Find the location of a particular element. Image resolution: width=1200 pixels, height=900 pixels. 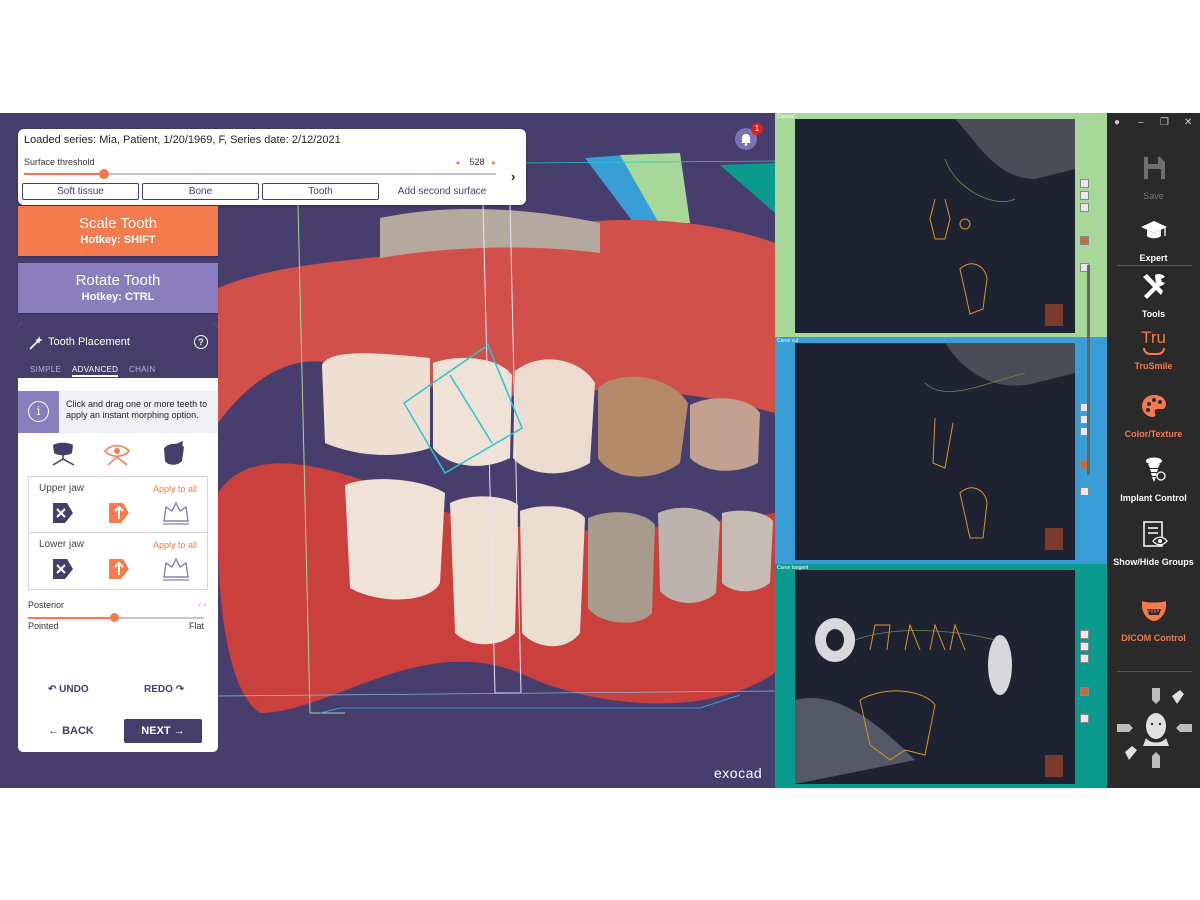

user-icon: ● is located at coordinates (1117, 122).